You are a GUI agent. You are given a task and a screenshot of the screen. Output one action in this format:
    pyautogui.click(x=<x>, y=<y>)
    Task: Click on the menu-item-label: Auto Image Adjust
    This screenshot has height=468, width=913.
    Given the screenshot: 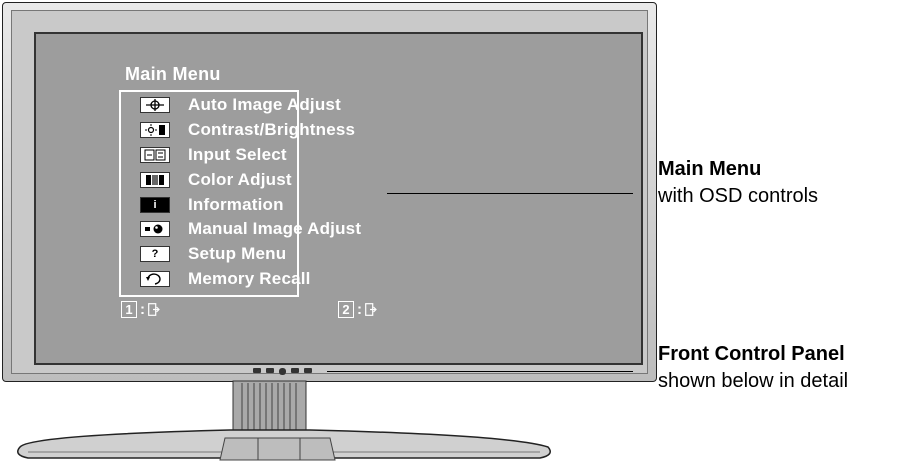 What is the action you would take?
    pyautogui.click(x=264, y=105)
    